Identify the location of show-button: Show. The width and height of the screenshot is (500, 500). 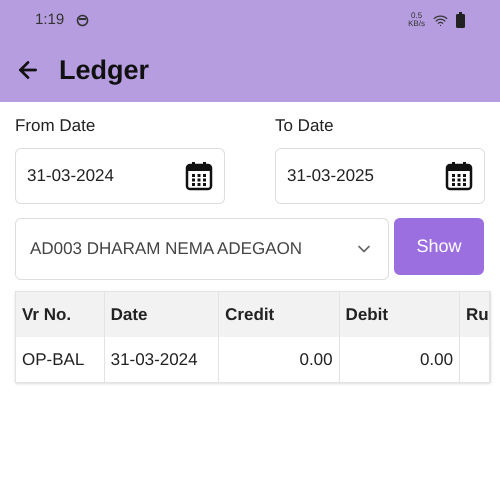
(439, 246).